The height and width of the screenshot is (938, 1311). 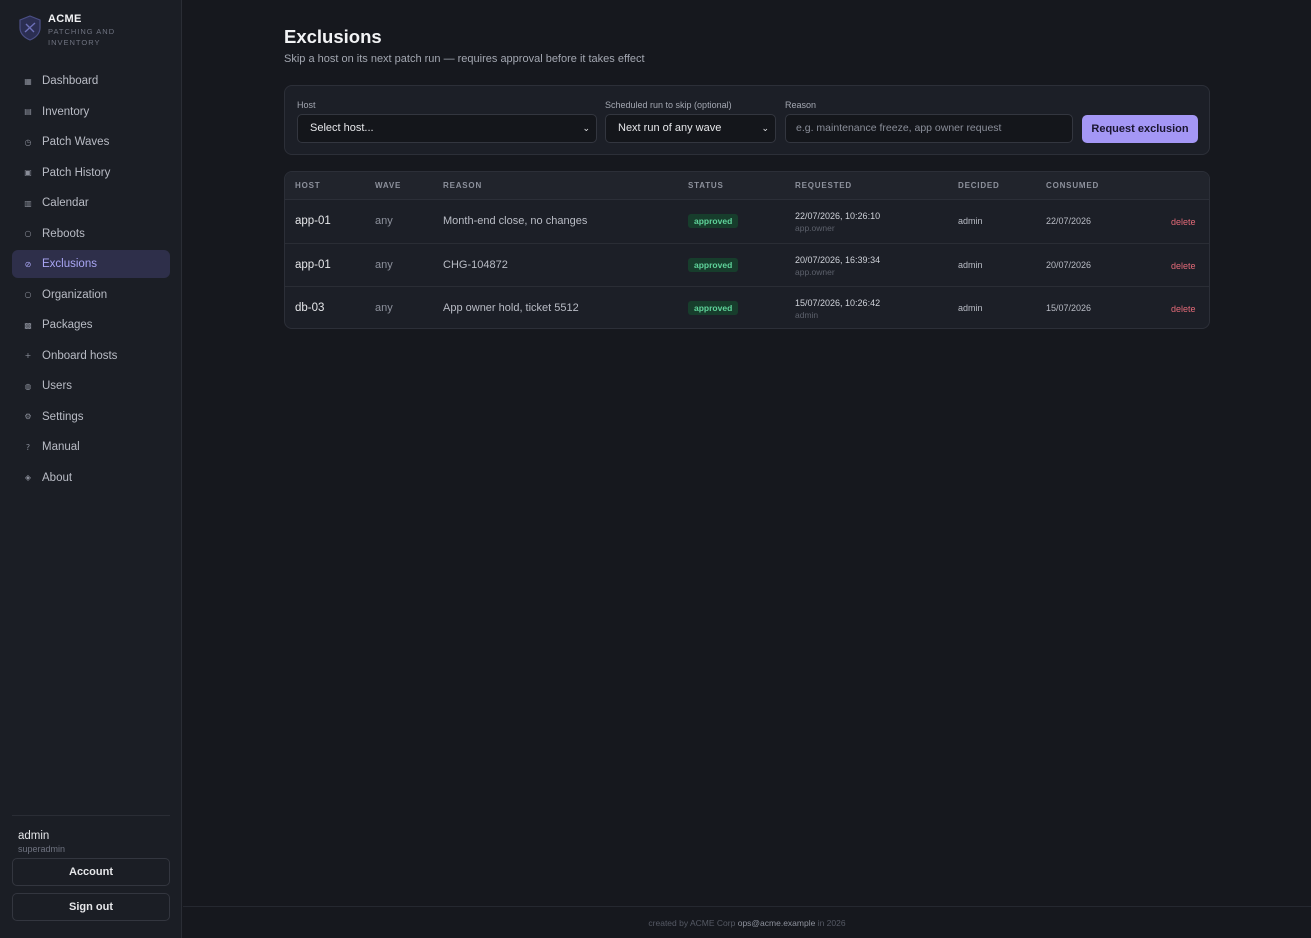 What do you see at coordinates (1072, 185) in the screenshot?
I see `column-header-consumed: CONSUMED` at bounding box center [1072, 185].